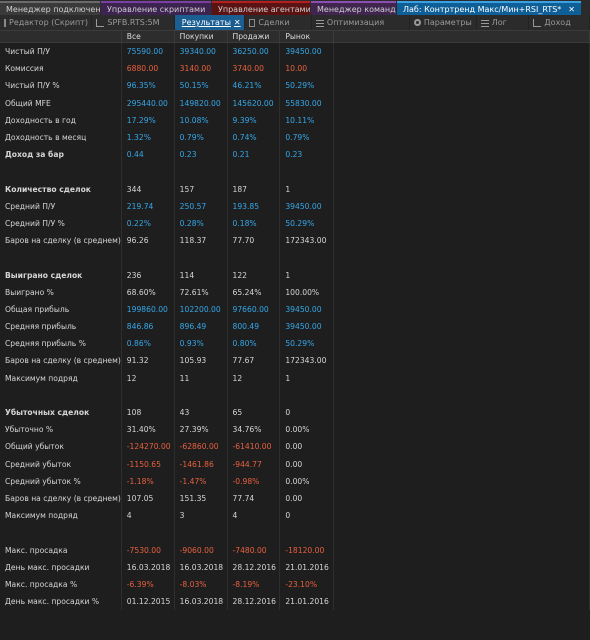  I want to click on row-label: Максимум подряд, so click(61, 378).